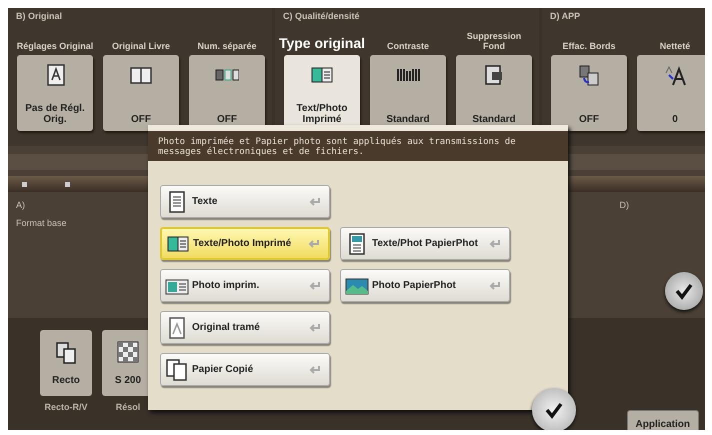 The width and height of the screenshot is (712, 435). Describe the element at coordinates (494, 41) in the screenshot. I see `setting-label: Suppression Fond` at that location.